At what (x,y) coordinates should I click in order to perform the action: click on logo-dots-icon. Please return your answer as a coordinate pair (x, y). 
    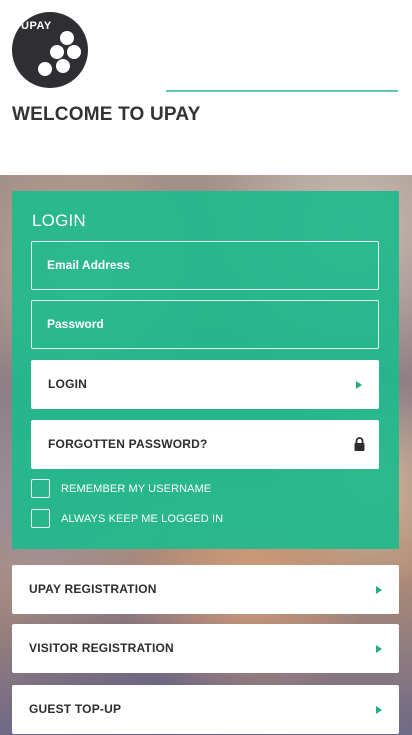
    Looking at the image, I should click on (59, 53).